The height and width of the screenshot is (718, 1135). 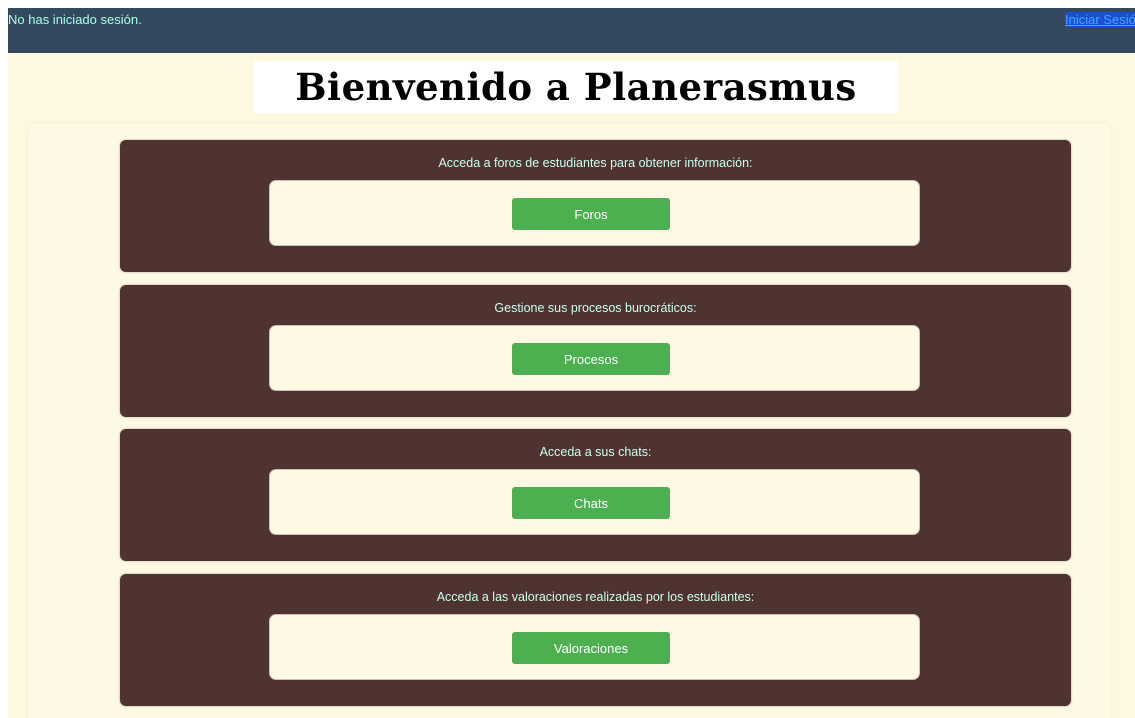 I want to click on top-navigation-bar: No has iniciado sesión. Iniciar Sesión, so click(x=571, y=30).